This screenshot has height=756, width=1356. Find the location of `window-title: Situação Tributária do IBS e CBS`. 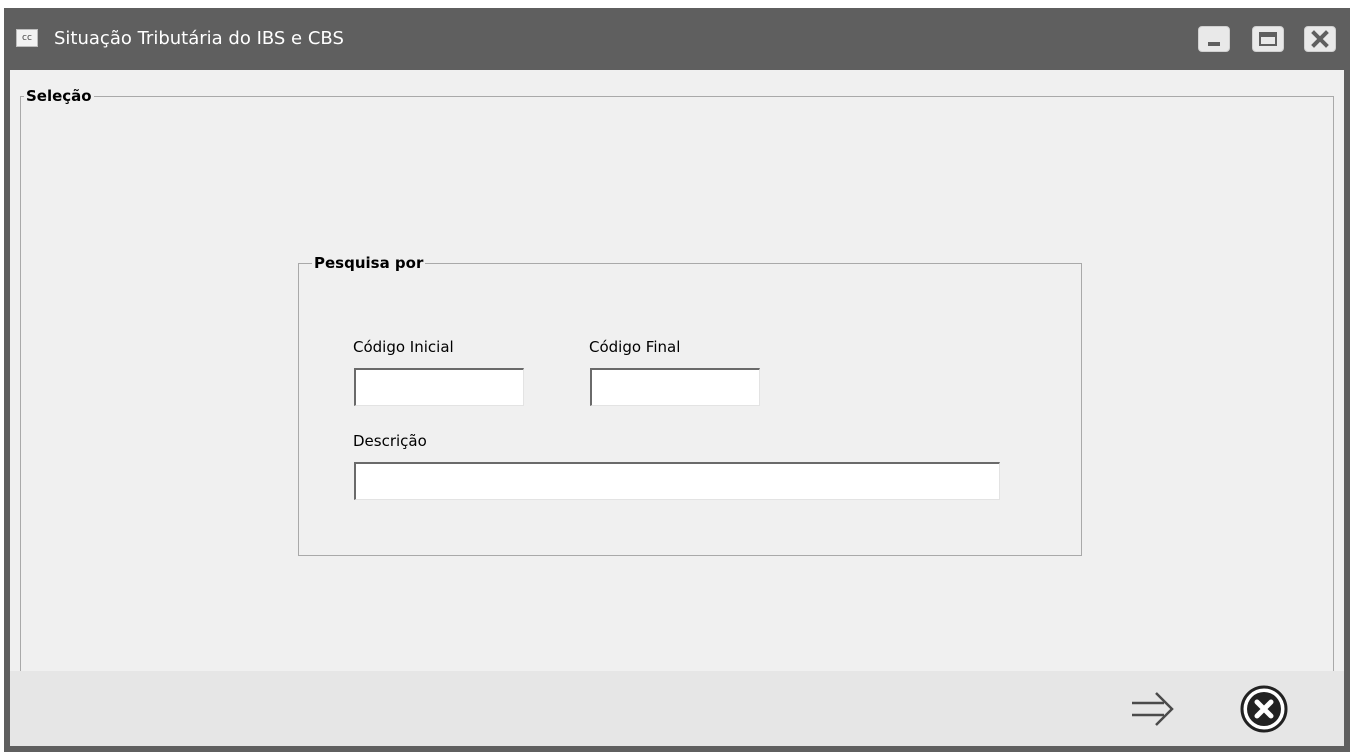

window-title: Situação Tributária do IBS e CBS is located at coordinates (199, 38).